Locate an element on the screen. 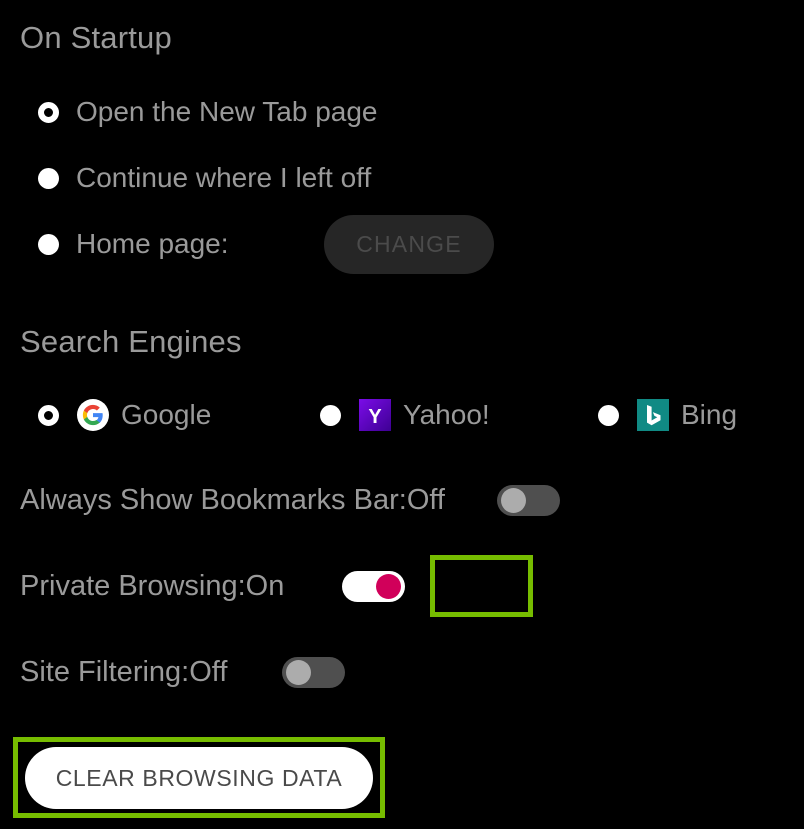 This screenshot has height=829, width=804. startup-option-continue-where-left-off: Continue where I left off is located at coordinates (204, 178).